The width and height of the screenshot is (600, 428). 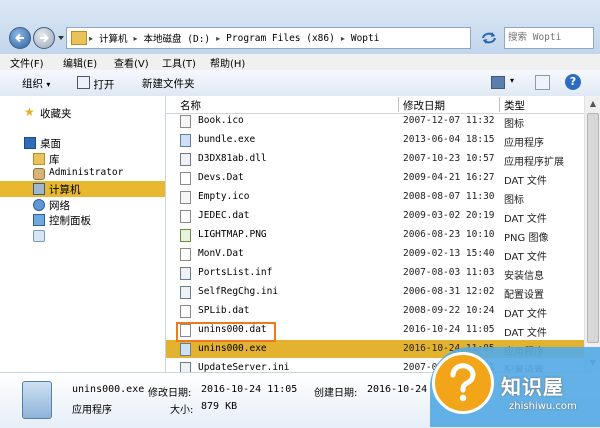 What do you see at coordinates (235, 272) in the screenshot?
I see `file-name: PortsList.inf` at bounding box center [235, 272].